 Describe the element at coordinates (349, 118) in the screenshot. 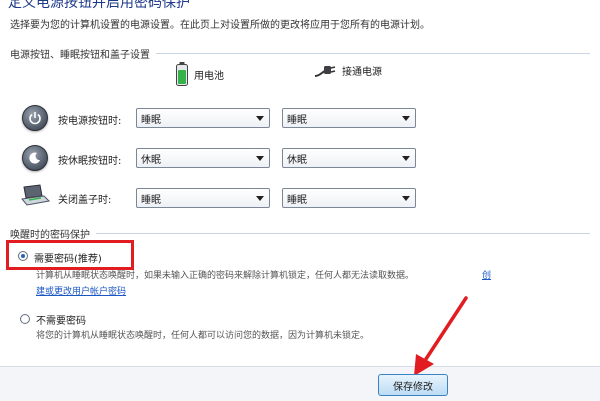

I see `power-button-plugged-select: 睡眠` at that location.